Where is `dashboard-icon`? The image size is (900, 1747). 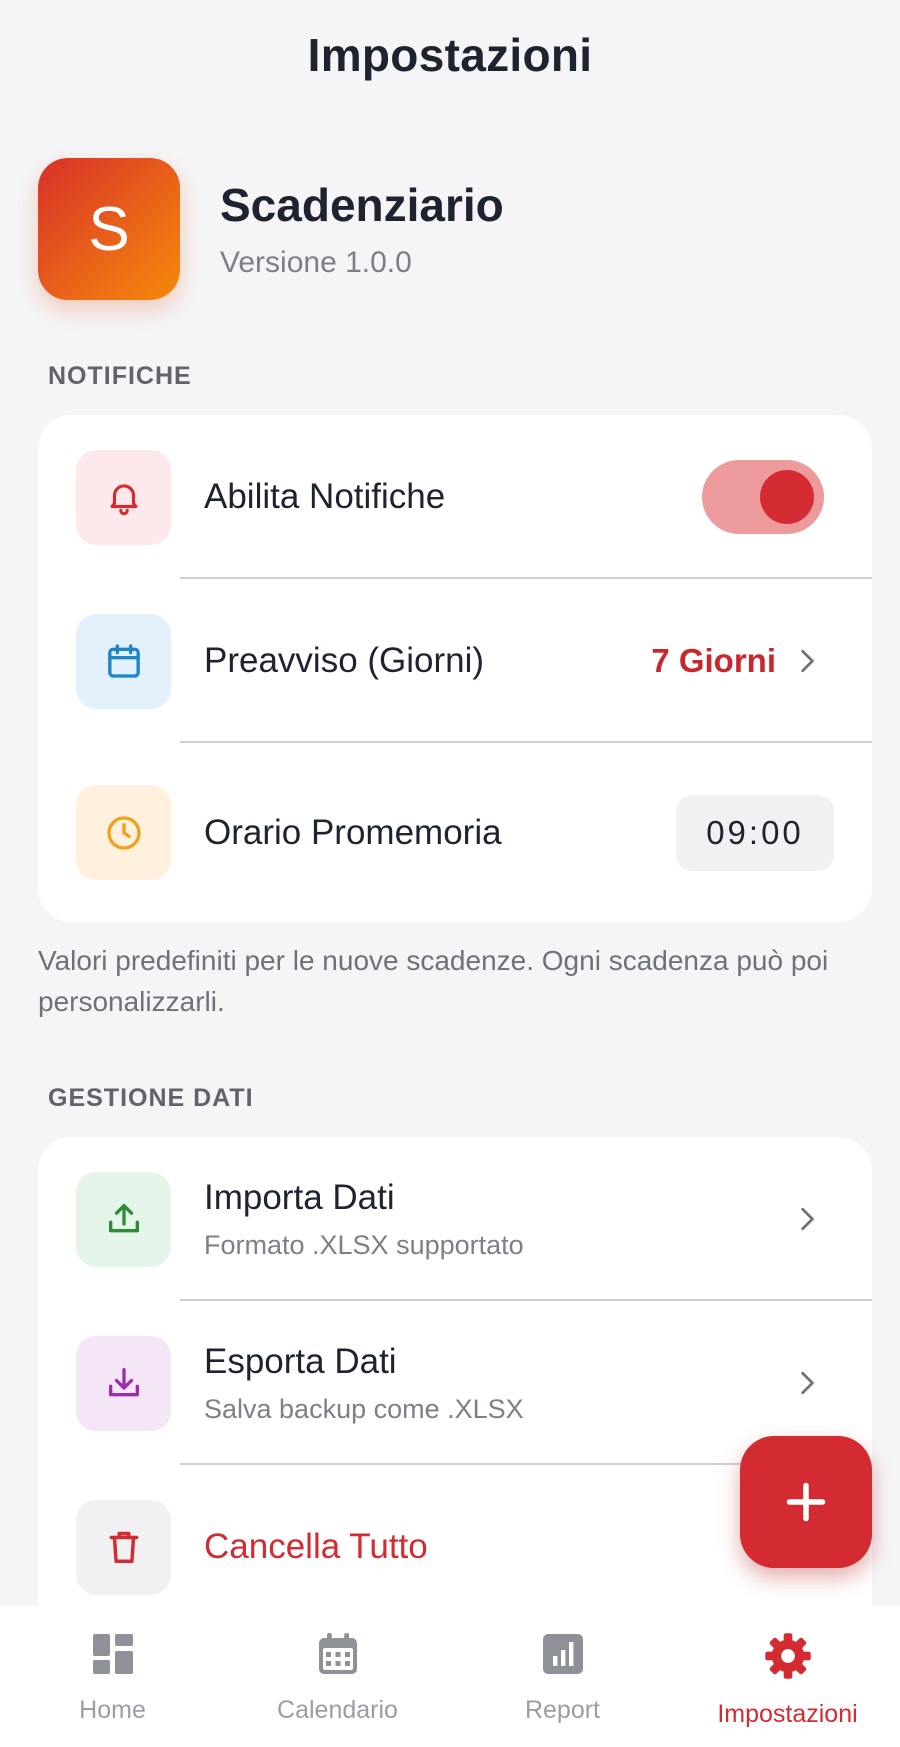 dashboard-icon is located at coordinates (112, 1654).